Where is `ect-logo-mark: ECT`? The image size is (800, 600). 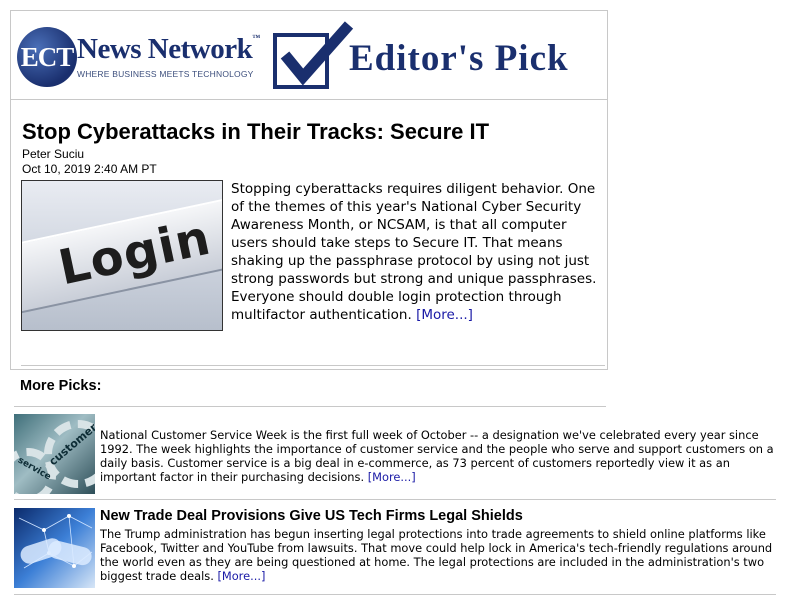
ect-logo-mark: ECT is located at coordinates (47, 57).